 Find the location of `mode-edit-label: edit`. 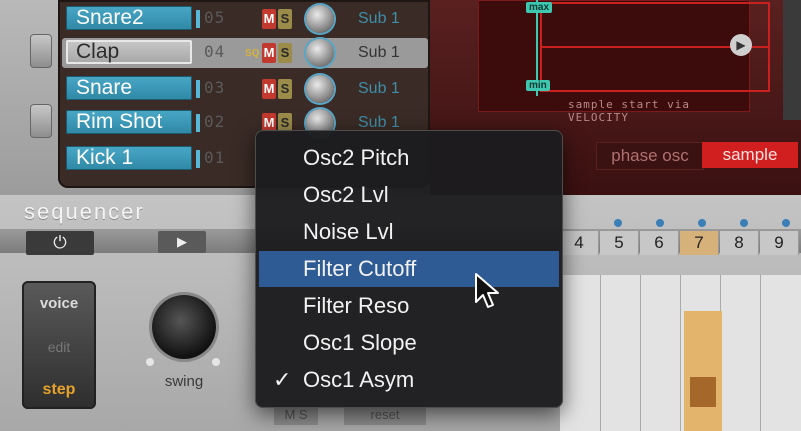

mode-edit-label: edit is located at coordinates (59, 347).